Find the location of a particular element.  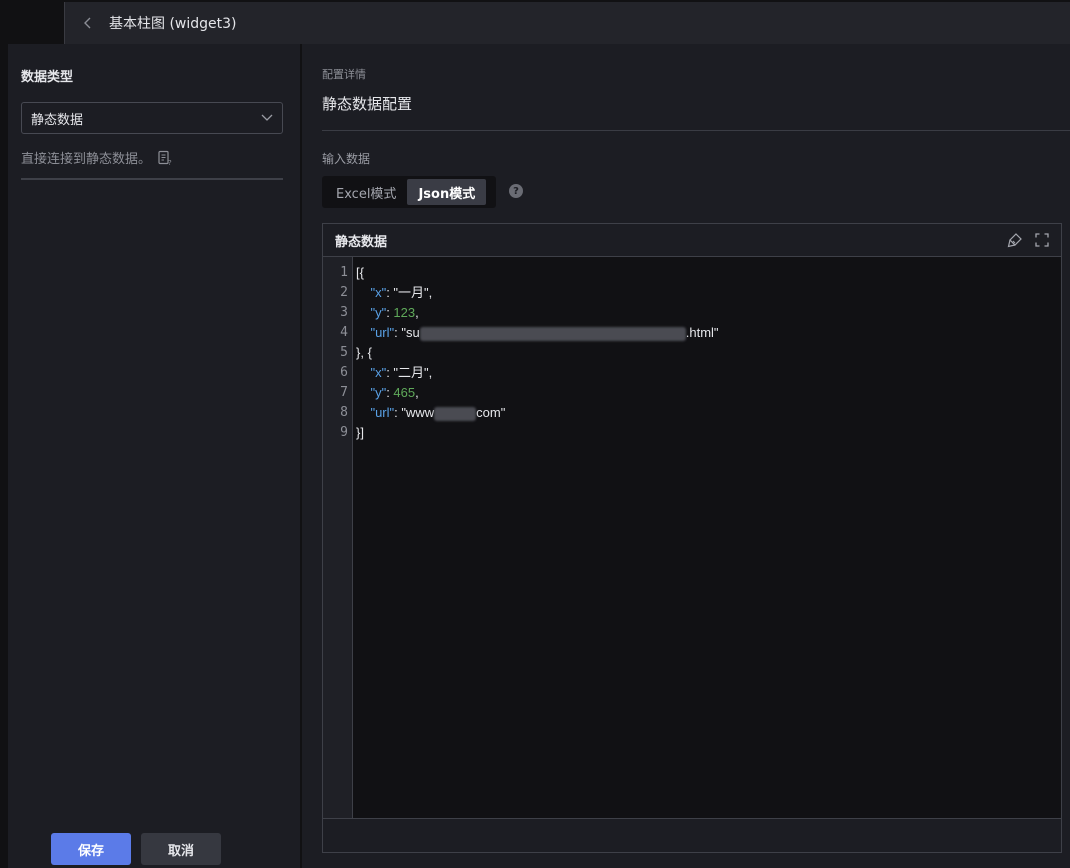

code-token: }, { is located at coordinates (364, 352).